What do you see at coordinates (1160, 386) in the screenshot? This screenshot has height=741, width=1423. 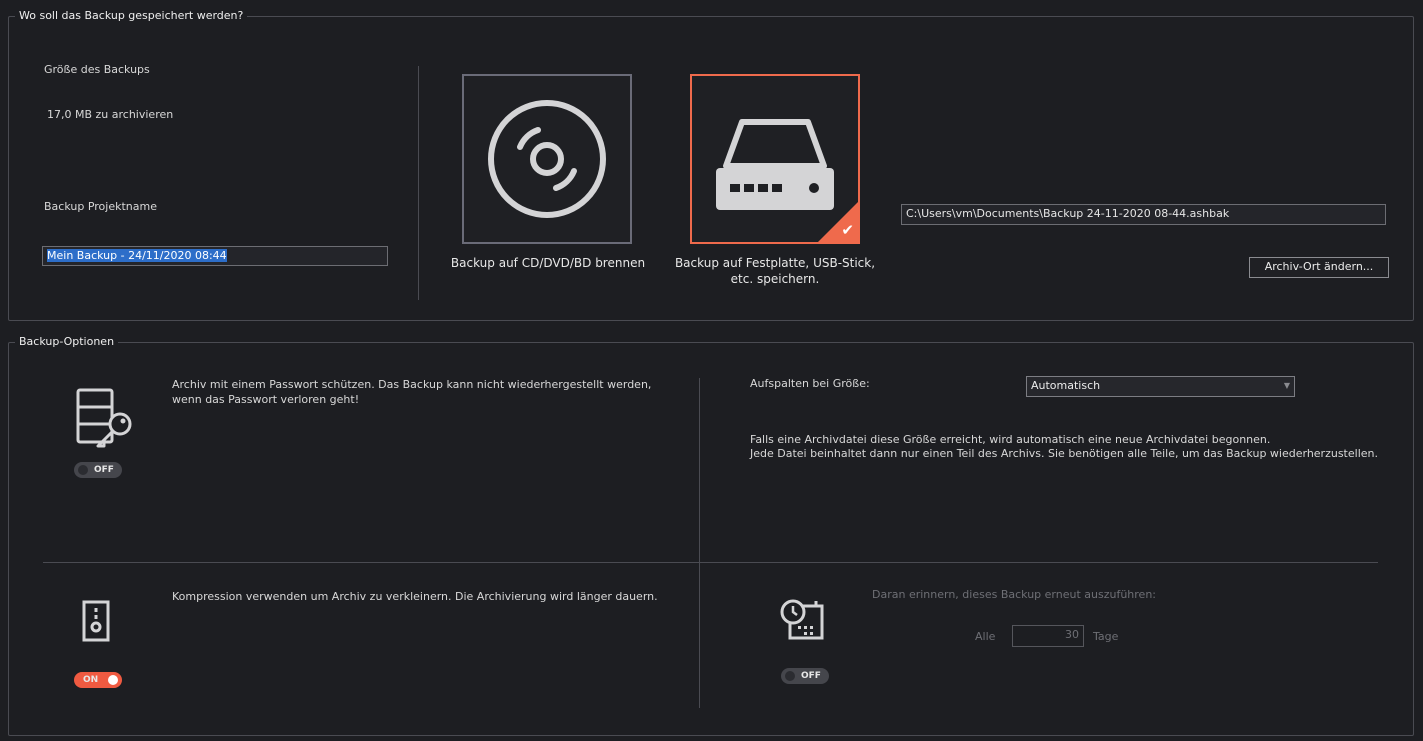 I see `split-size-select: Automatisch ▼` at bounding box center [1160, 386].